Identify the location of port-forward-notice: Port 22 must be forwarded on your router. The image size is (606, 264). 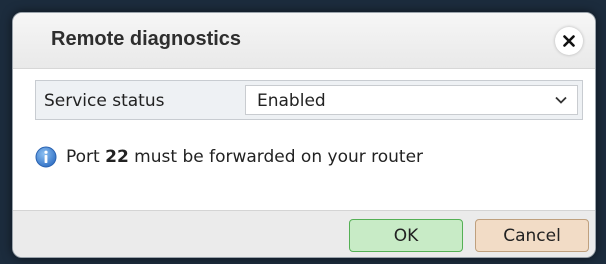
(229, 157).